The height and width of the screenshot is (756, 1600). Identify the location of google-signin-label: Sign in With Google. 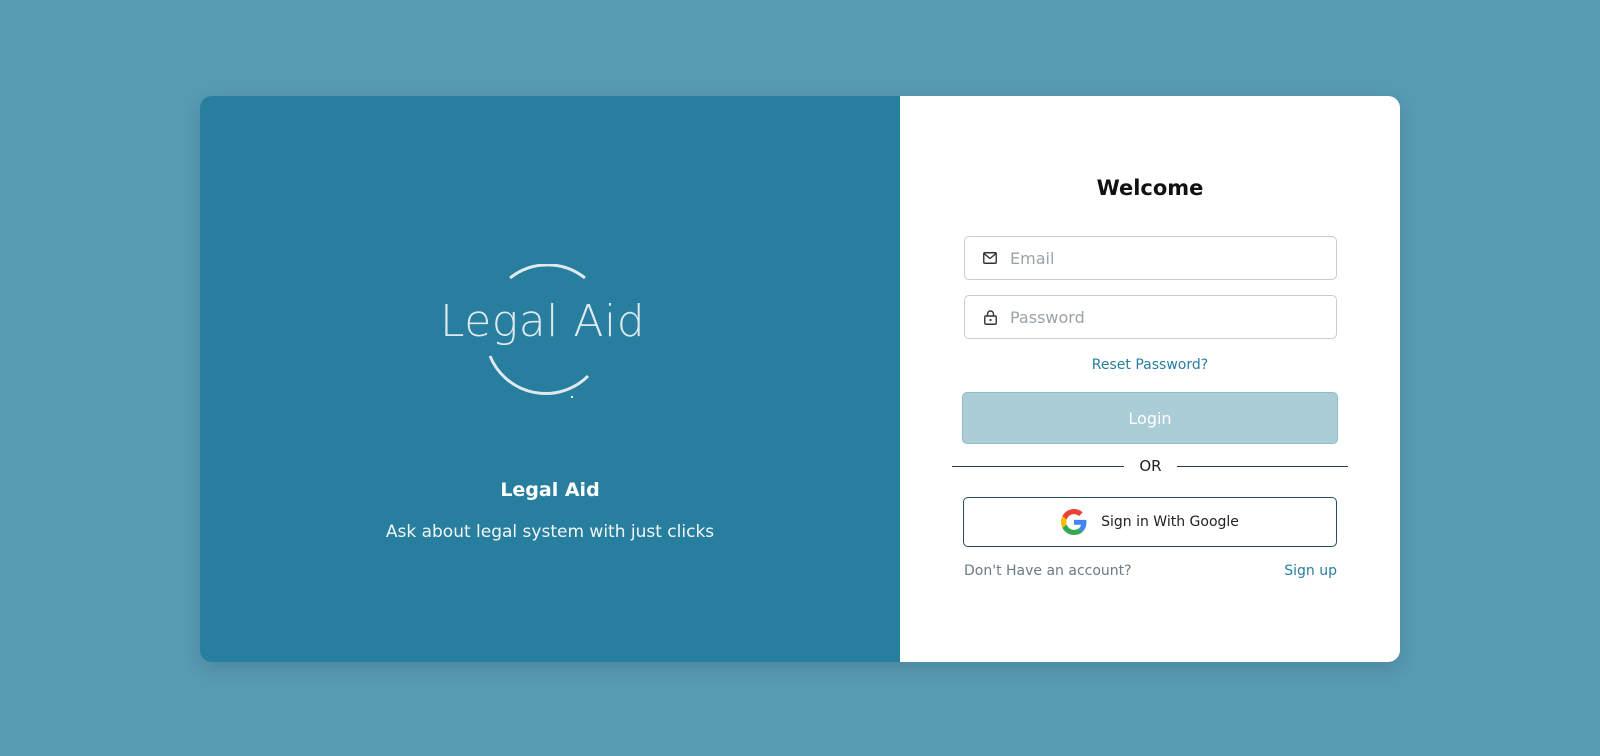
(1170, 522).